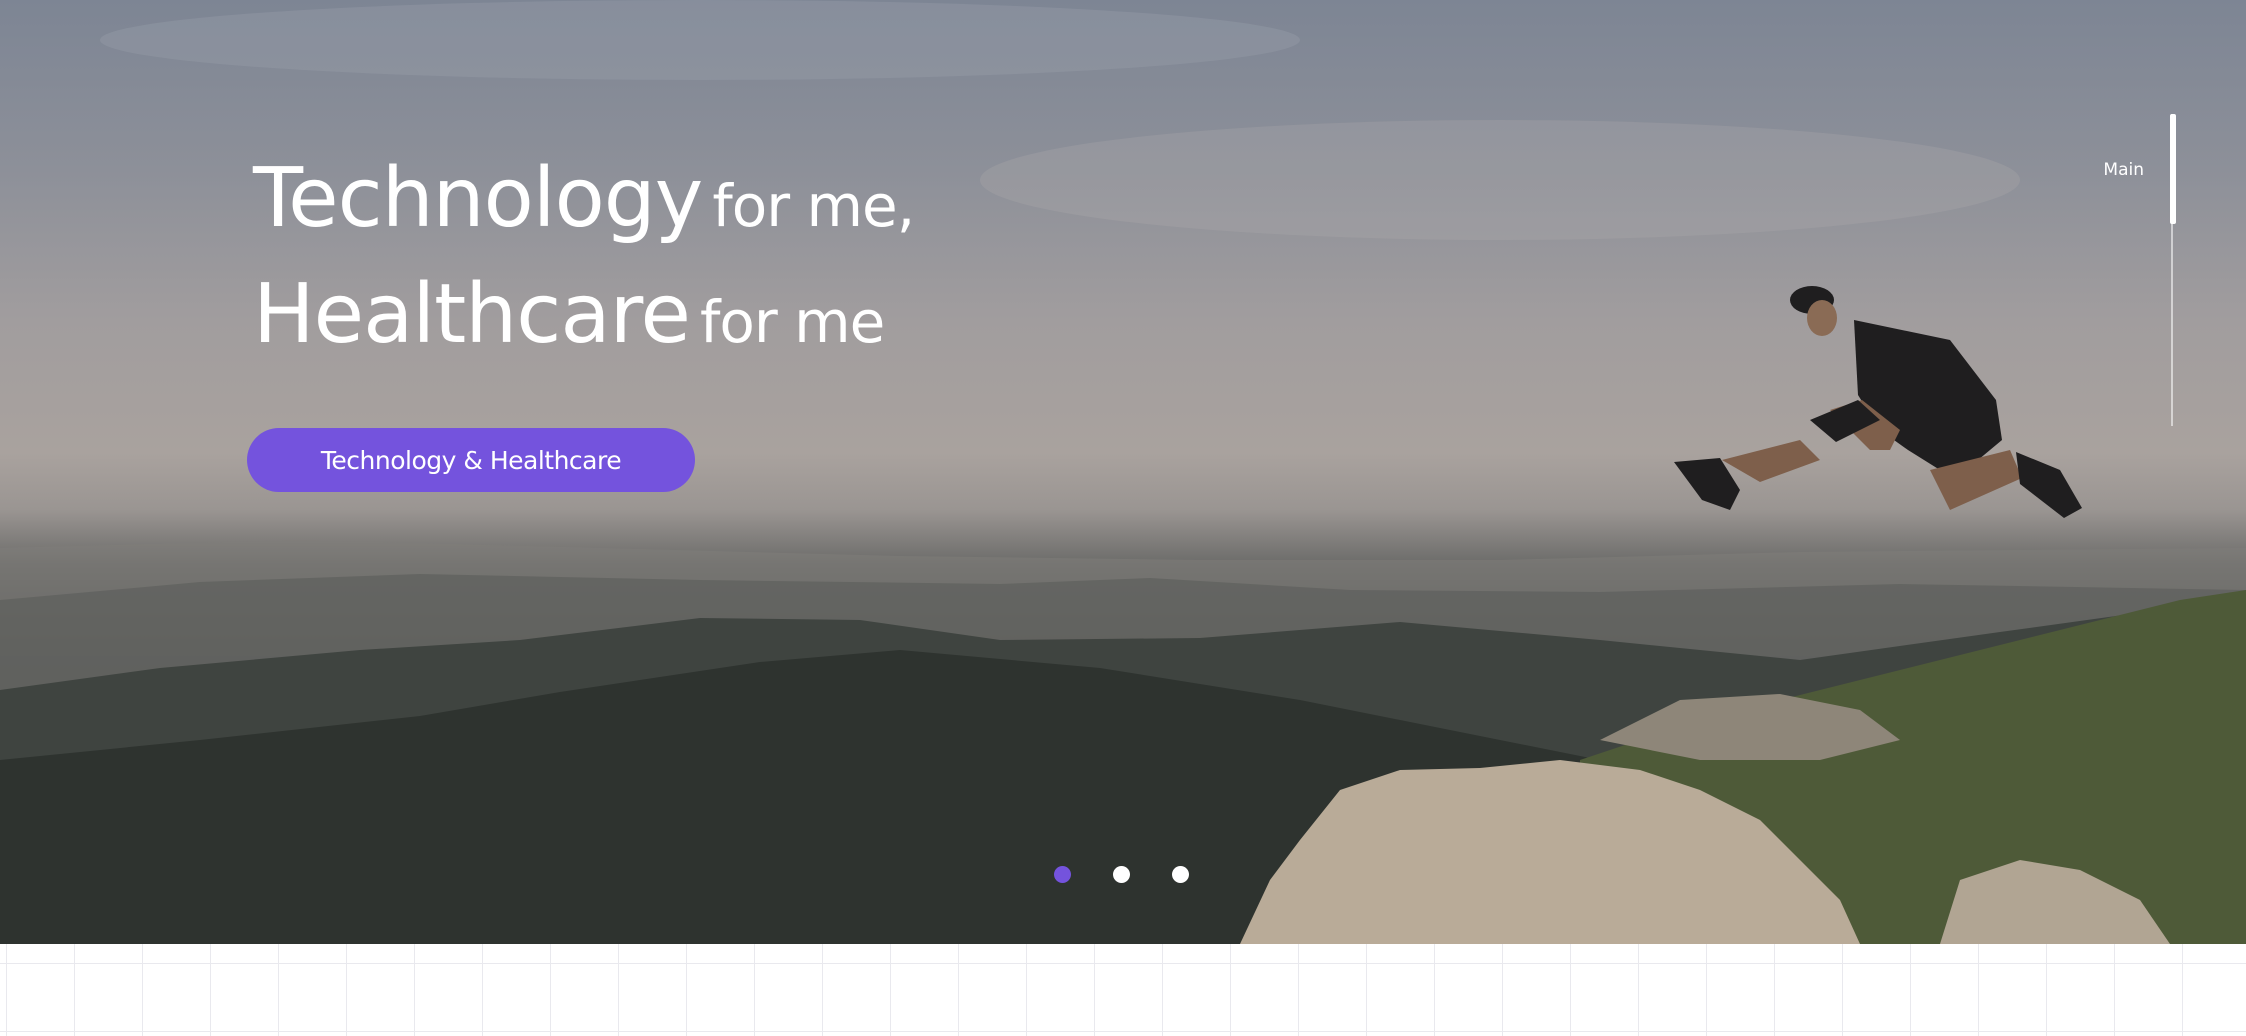  Describe the element at coordinates (471, 460) in the screenshot. I see `technology-healthcare-button: Technology & Healthcare` at that location.